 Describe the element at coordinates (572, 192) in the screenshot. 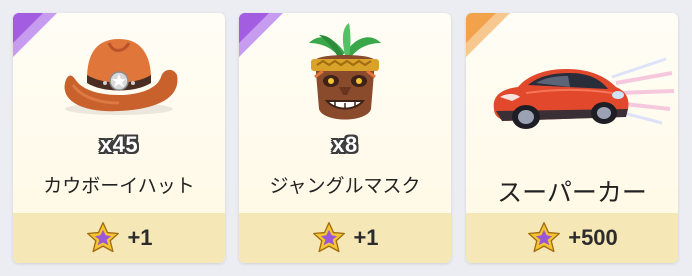

I see `item-name: スーパーカー` at that location.